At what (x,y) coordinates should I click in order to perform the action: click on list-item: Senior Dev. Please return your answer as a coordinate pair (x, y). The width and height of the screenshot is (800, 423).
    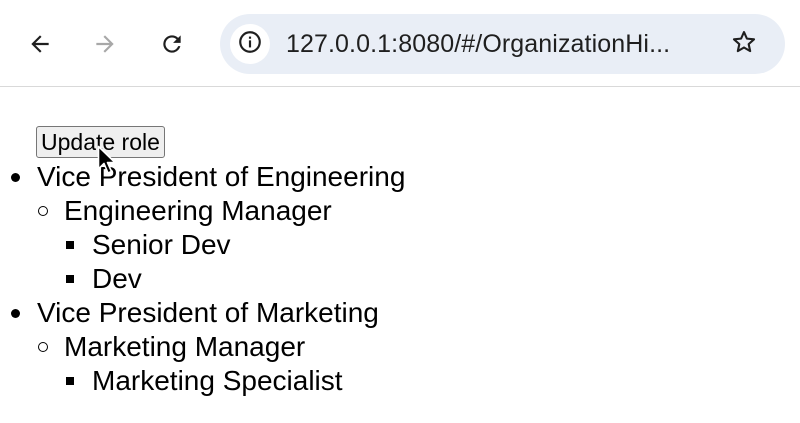
    Looking at the image, I should click on (220, 245).